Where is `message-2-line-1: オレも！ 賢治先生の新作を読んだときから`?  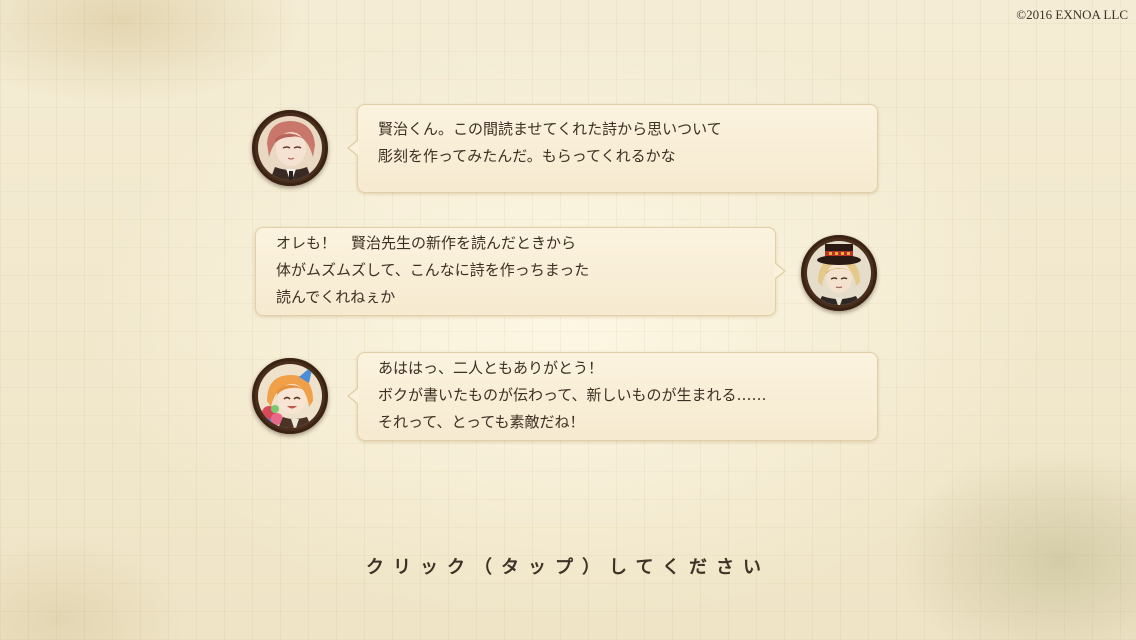 message-2-line-1: オレも！ 賢治先生の新作を読んだときから is located at coordinates (426, 243).